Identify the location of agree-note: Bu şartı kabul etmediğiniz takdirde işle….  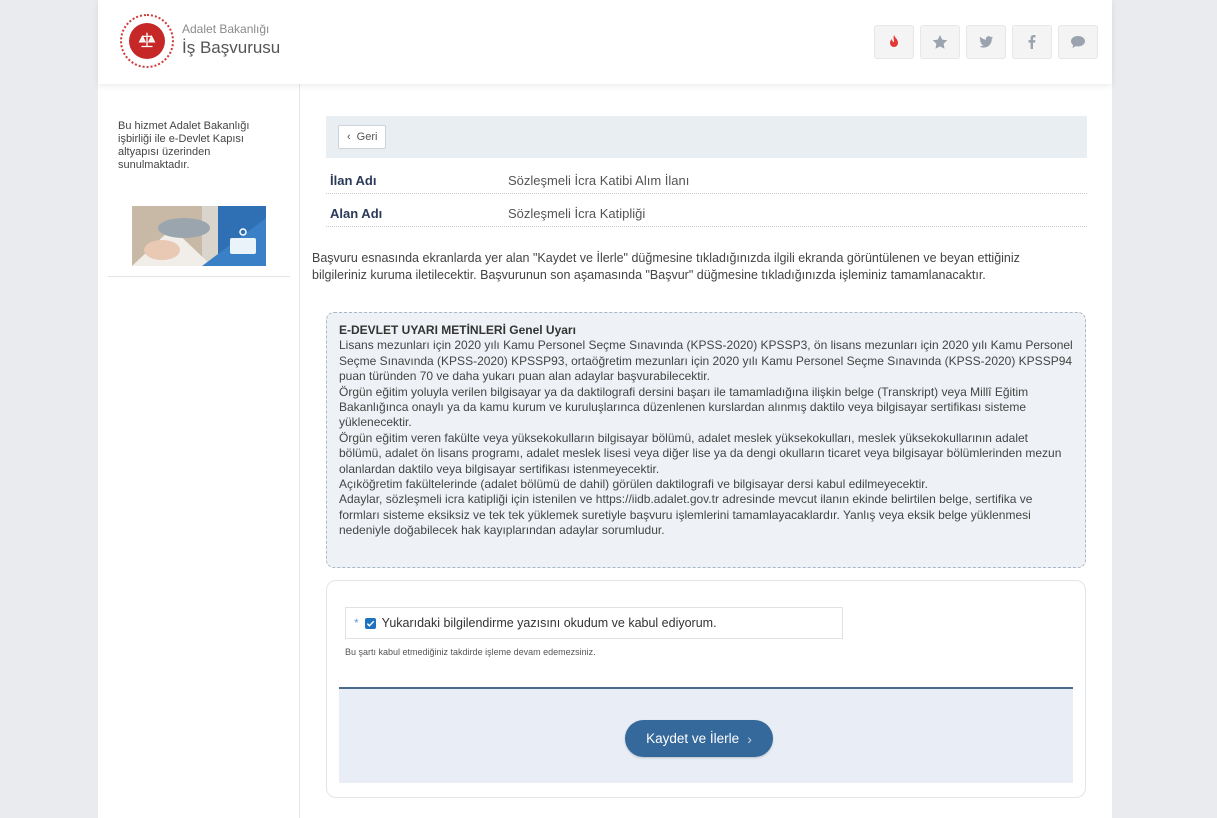
(470, 652).